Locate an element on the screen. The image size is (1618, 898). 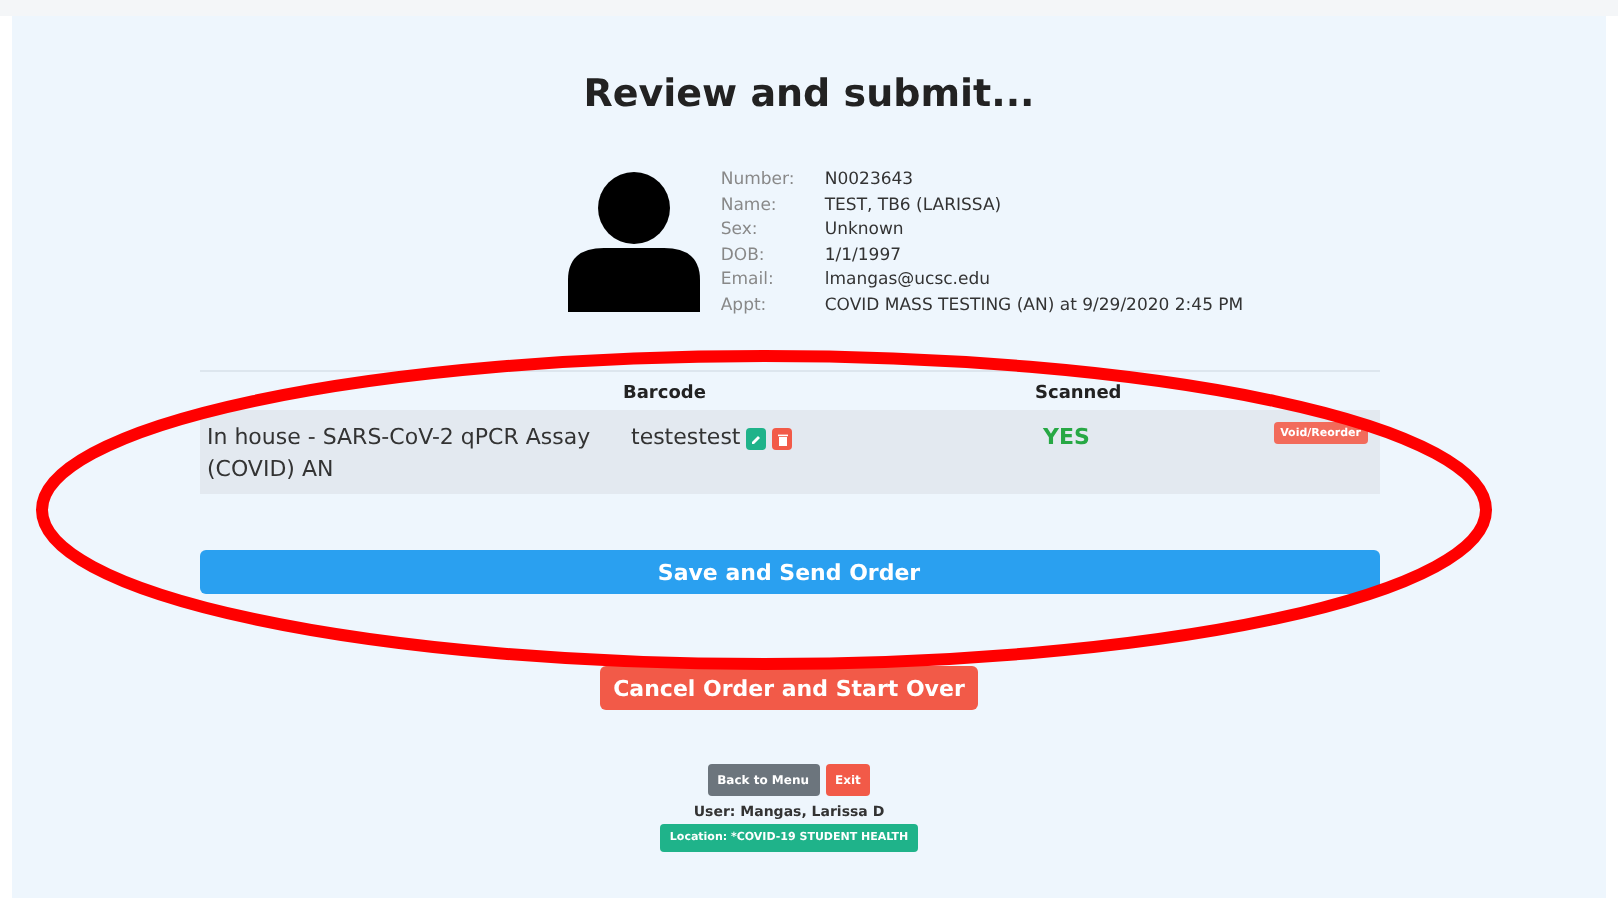
pencil-icon is located at coordinates (756, 439).